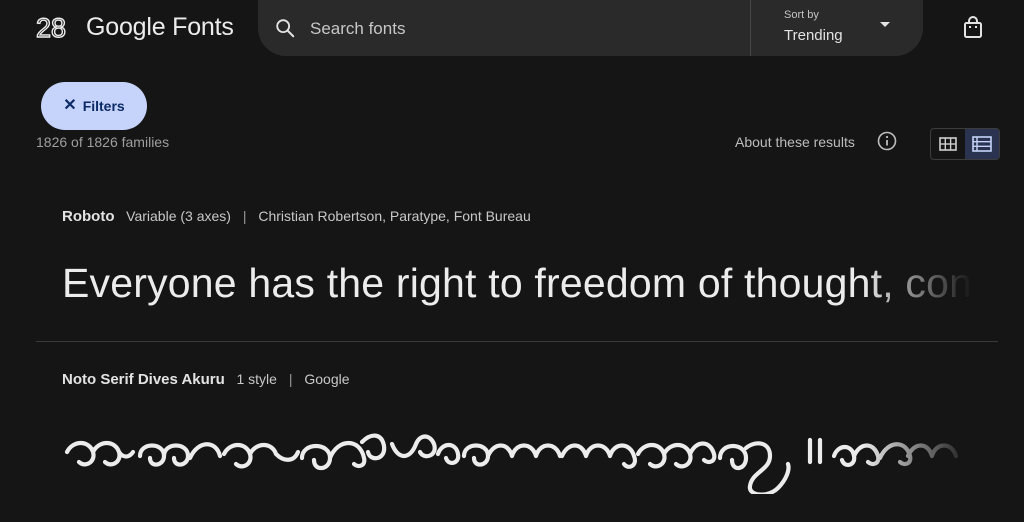 Image resolution: width=1024 pixels, height=522 pixels. Describe the element at coordinates (160, 27) in the screenshot. I see `brand-title: Google Fonts` at that location.